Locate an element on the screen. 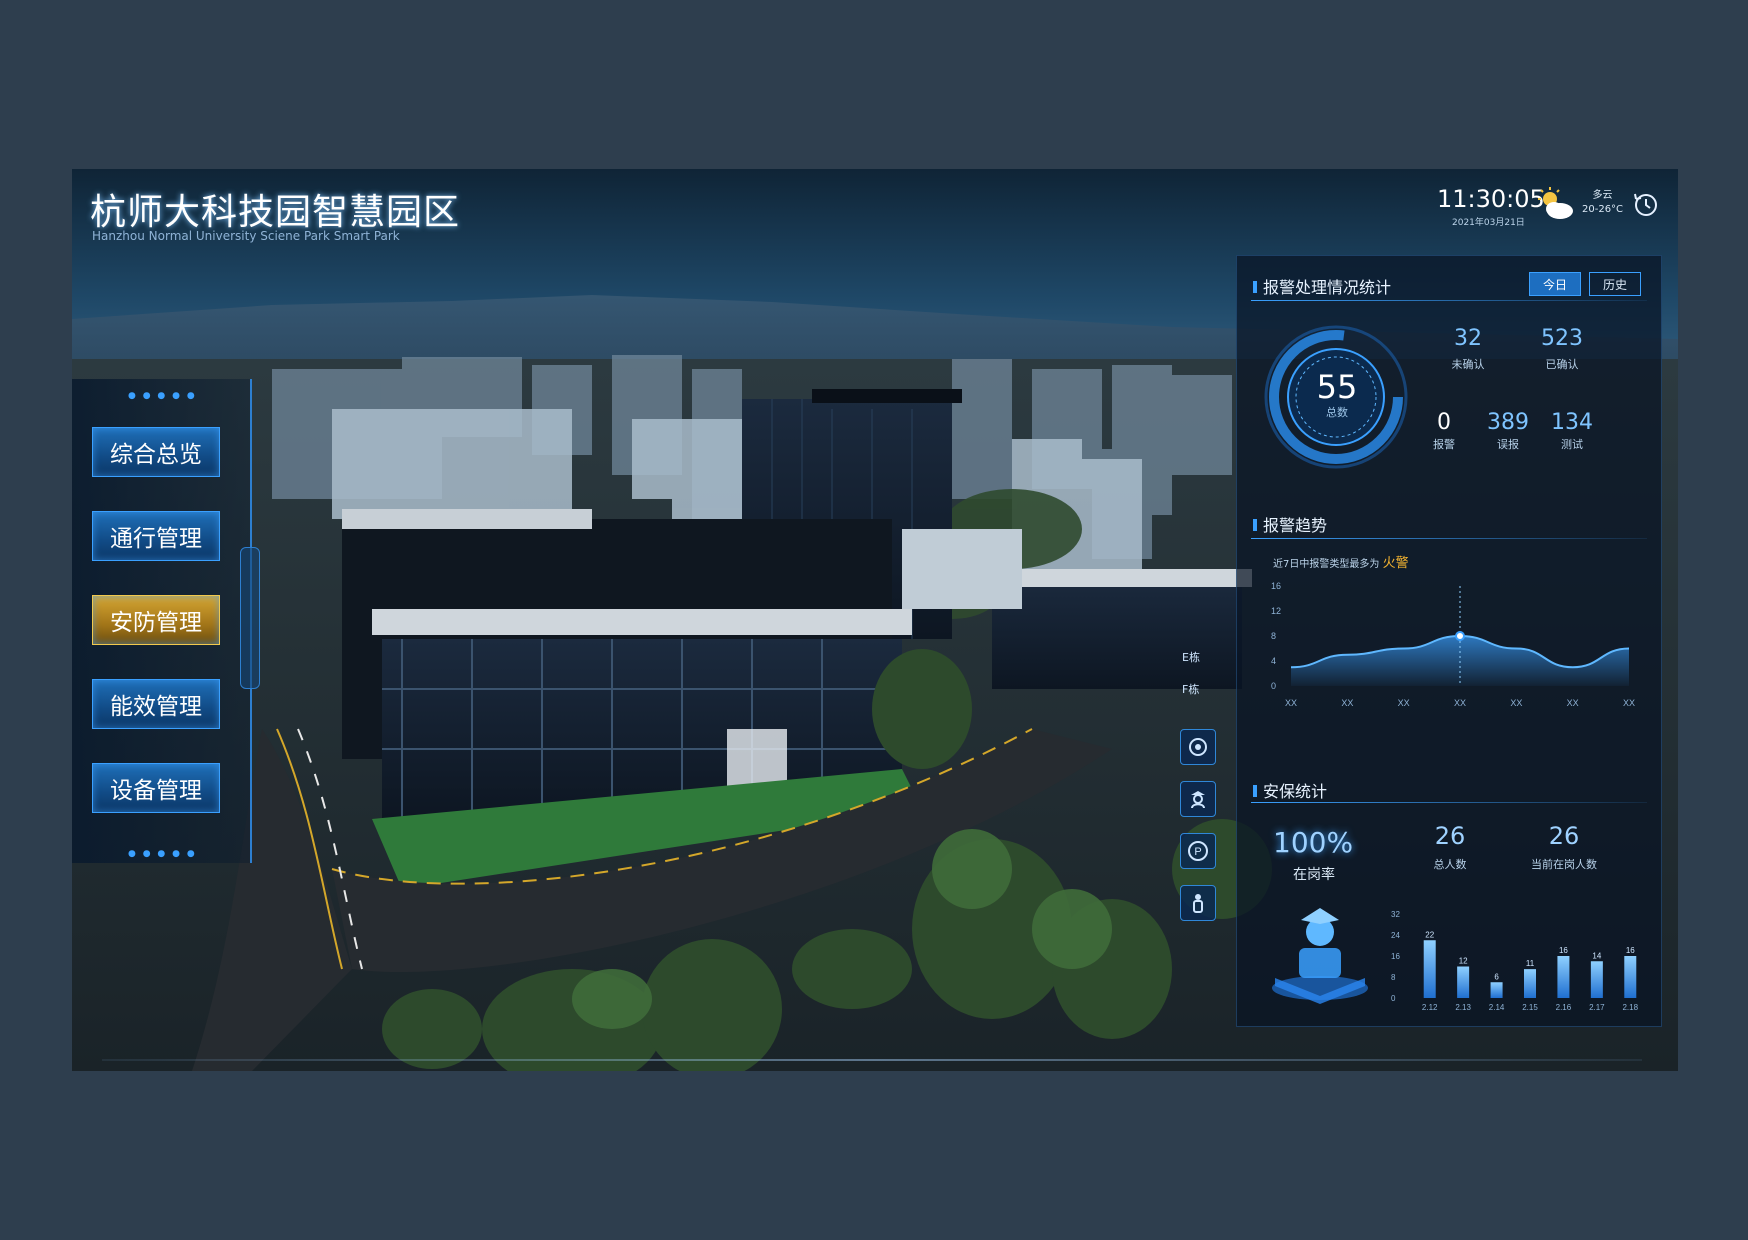  false-report-label: 误报 is located at coordinates (1508, 444).